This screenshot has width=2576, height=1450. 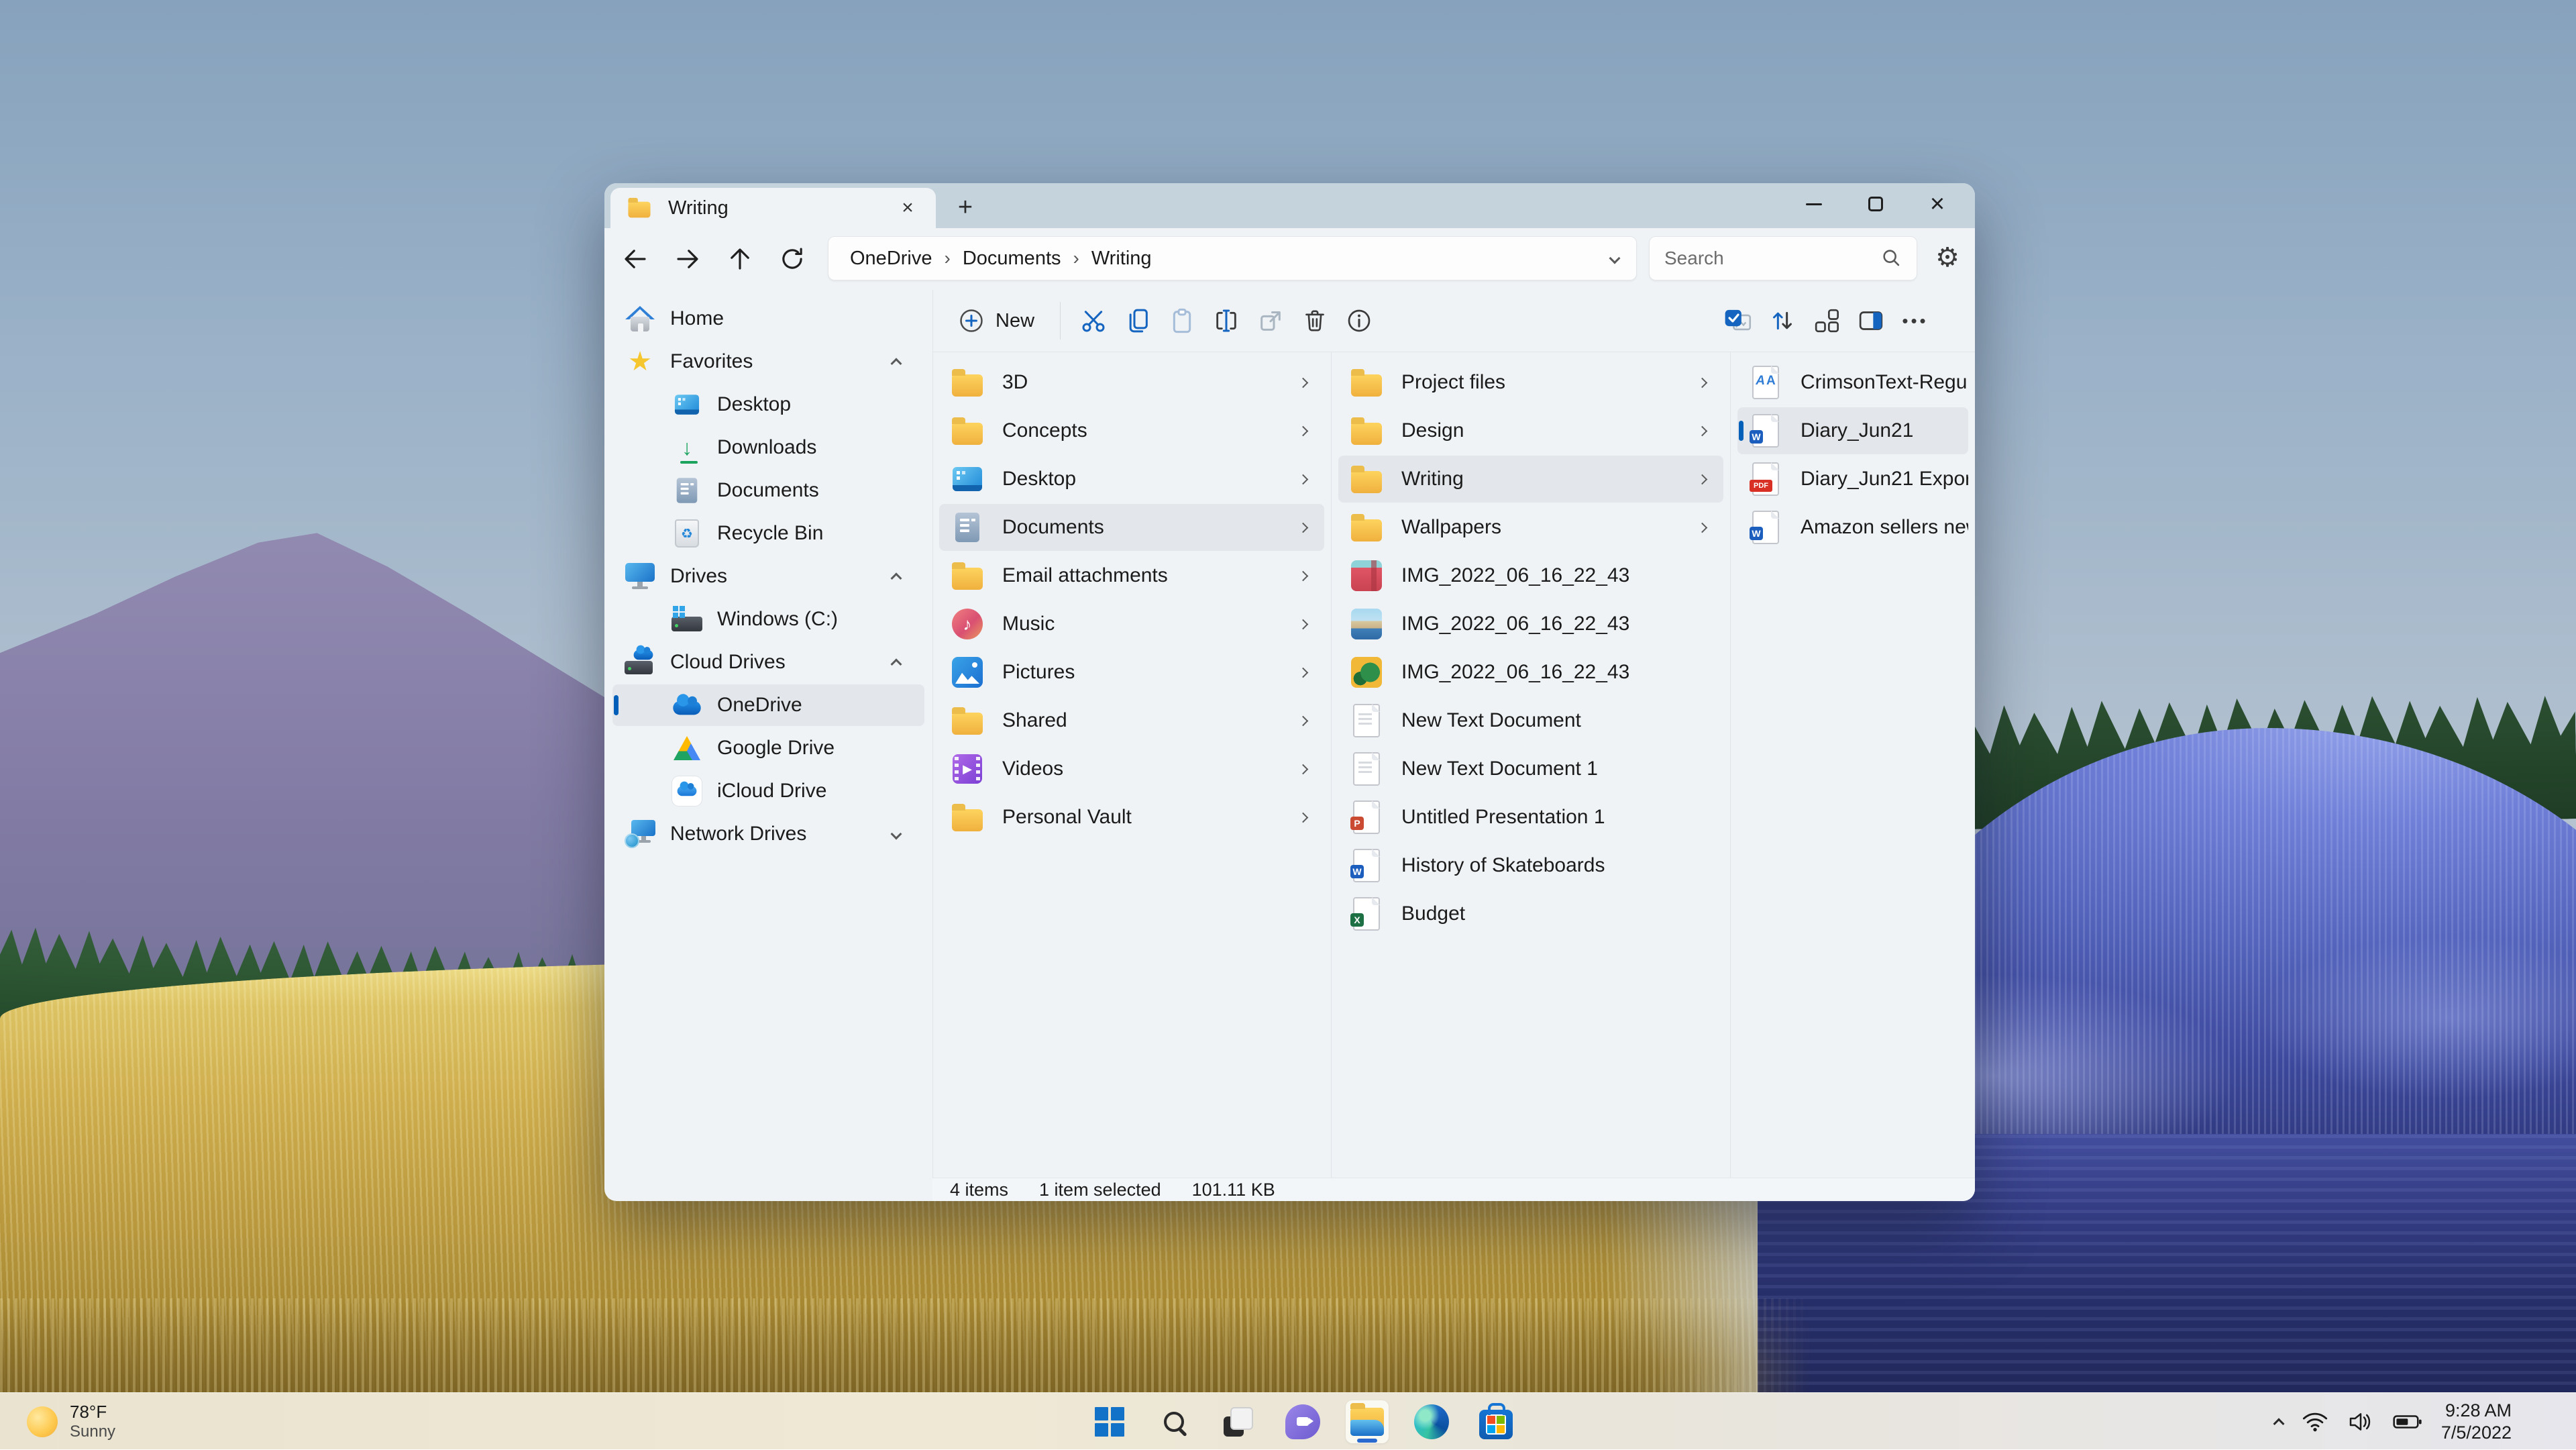 What do you see at coordinates (1131, 817) in the screenshot?
I see `file-row-personal-vault: Personal Vault` at bounding box center [1131, 817].